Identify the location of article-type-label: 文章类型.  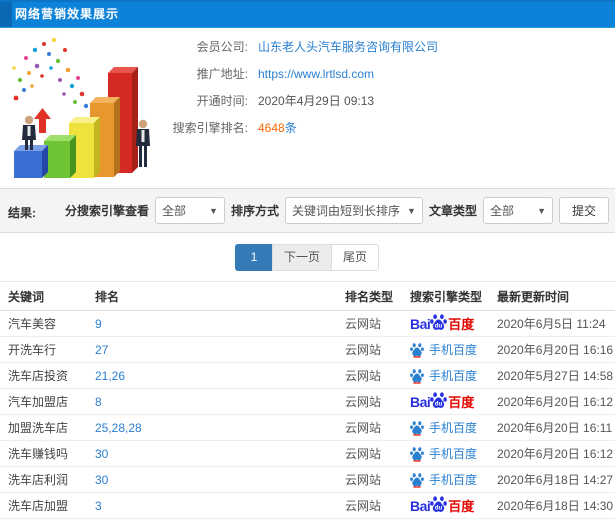
(452, 211).